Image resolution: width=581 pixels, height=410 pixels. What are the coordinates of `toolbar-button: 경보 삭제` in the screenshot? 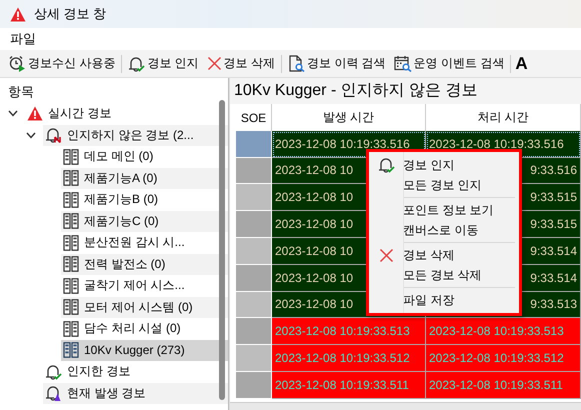 It's located at (241, 63).